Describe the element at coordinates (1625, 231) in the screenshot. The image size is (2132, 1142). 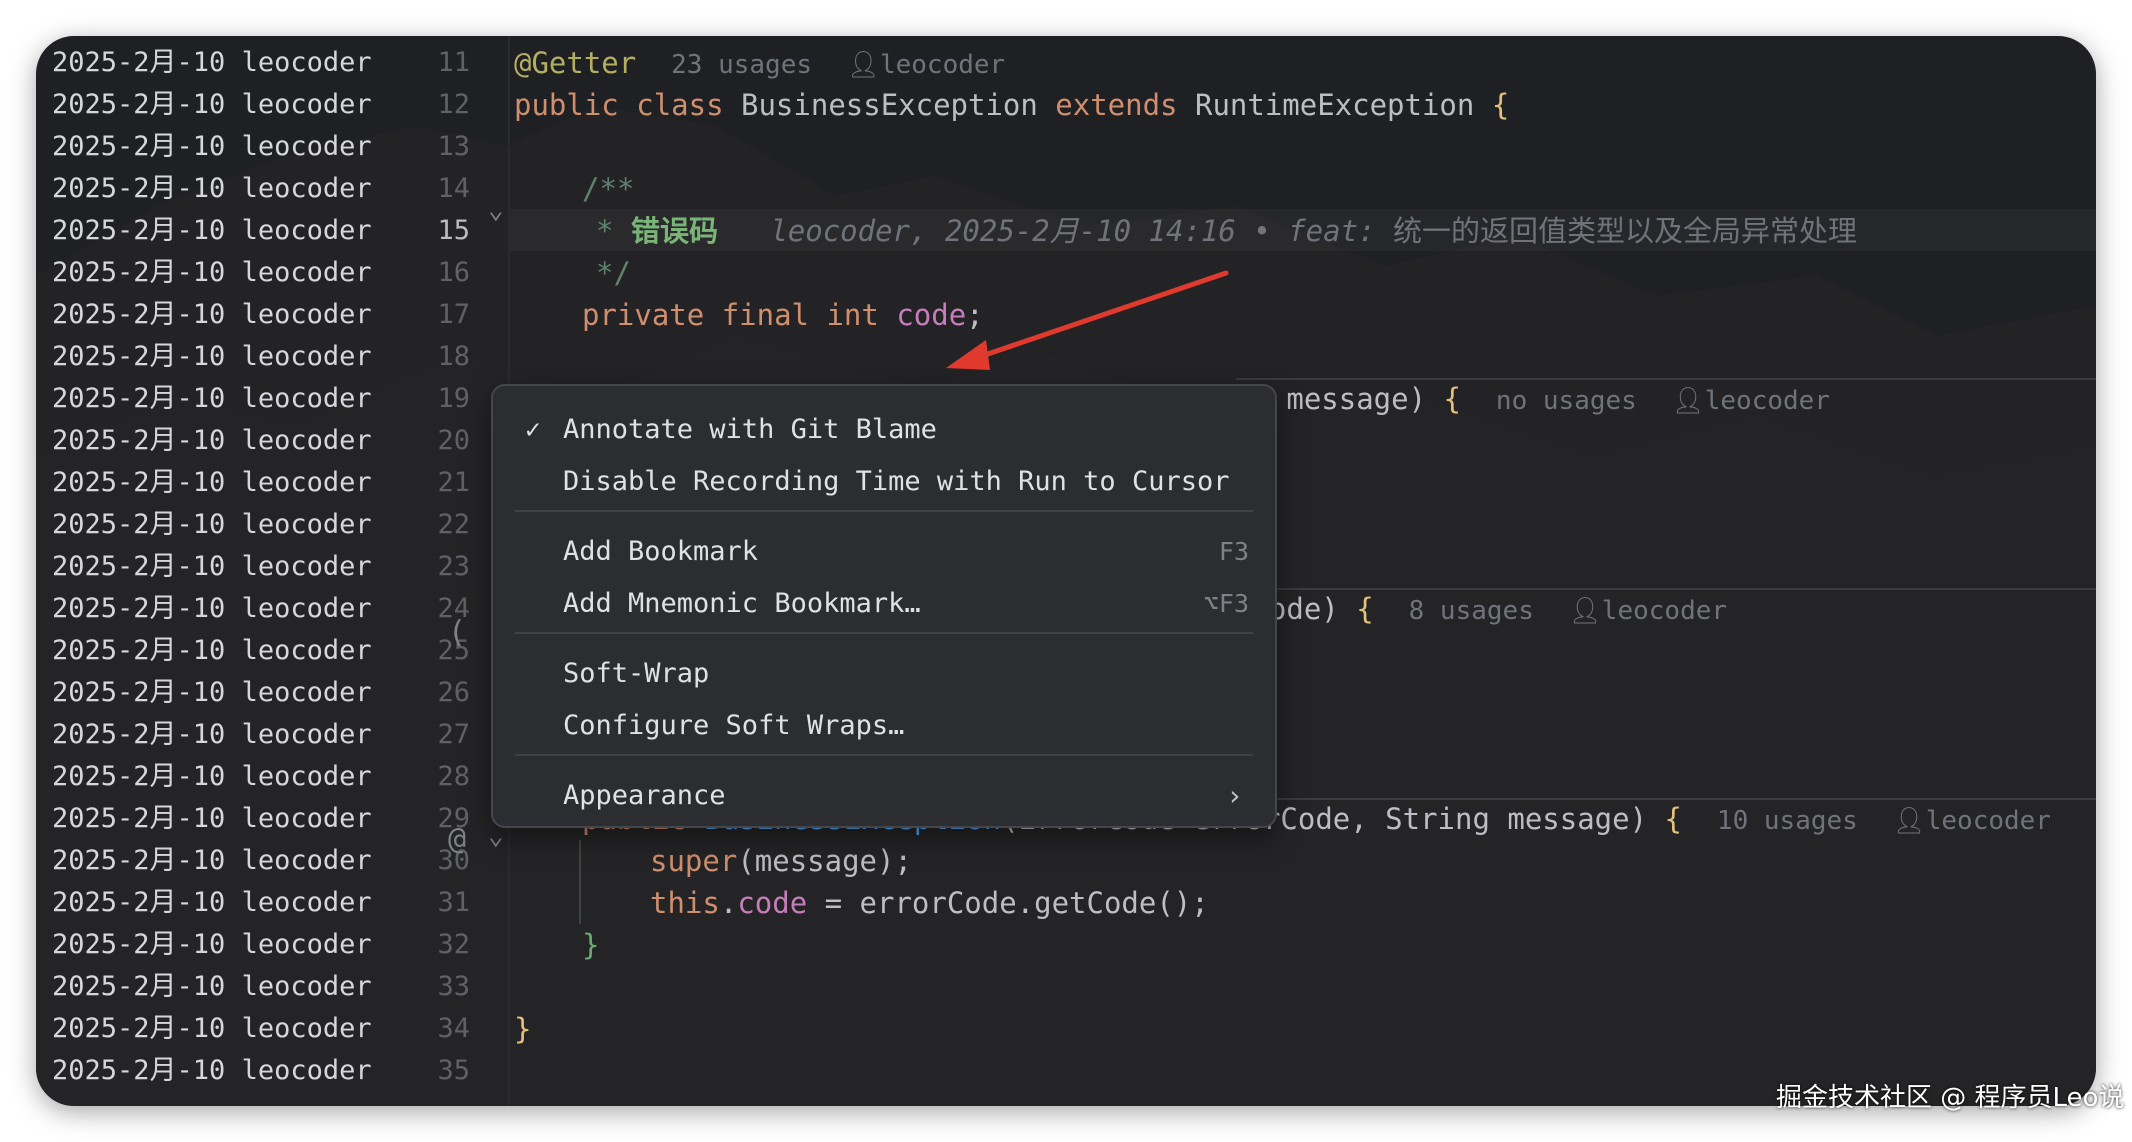
I see `inline-commit-message: 统一的返回值类型以及全局异常处理` at that location.